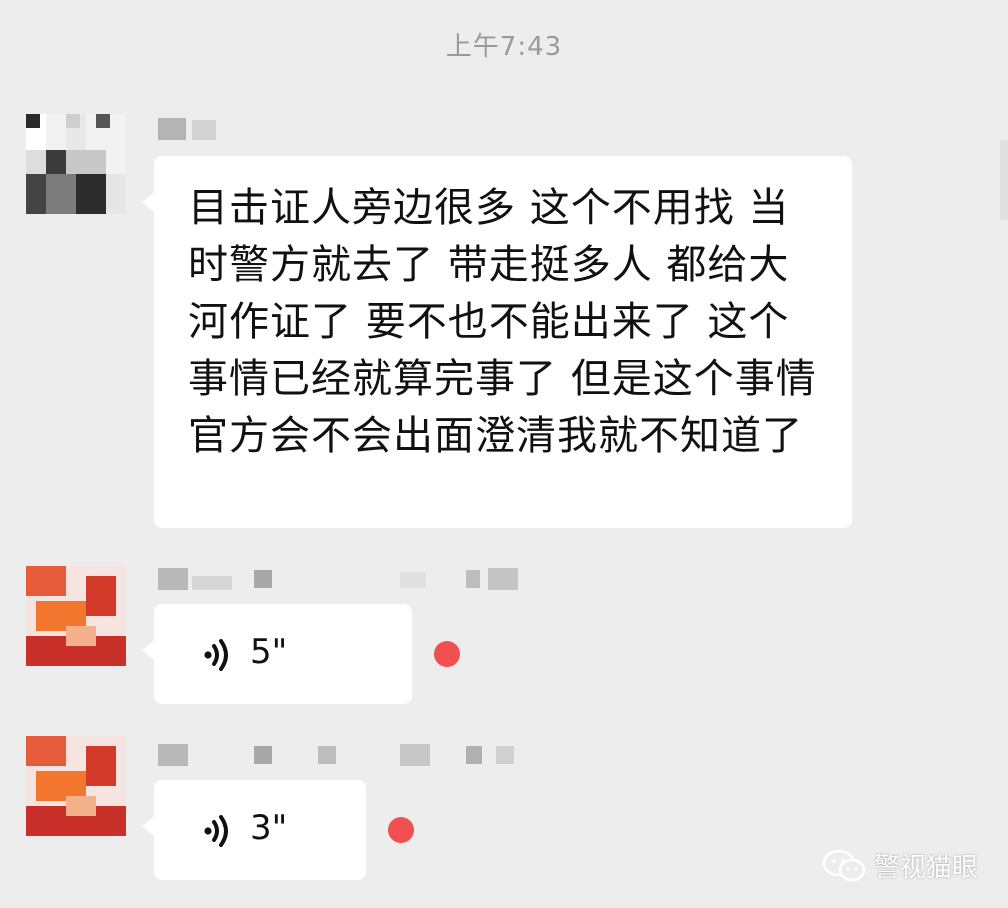  I want to click on wechat-icon, so click(844, 865).